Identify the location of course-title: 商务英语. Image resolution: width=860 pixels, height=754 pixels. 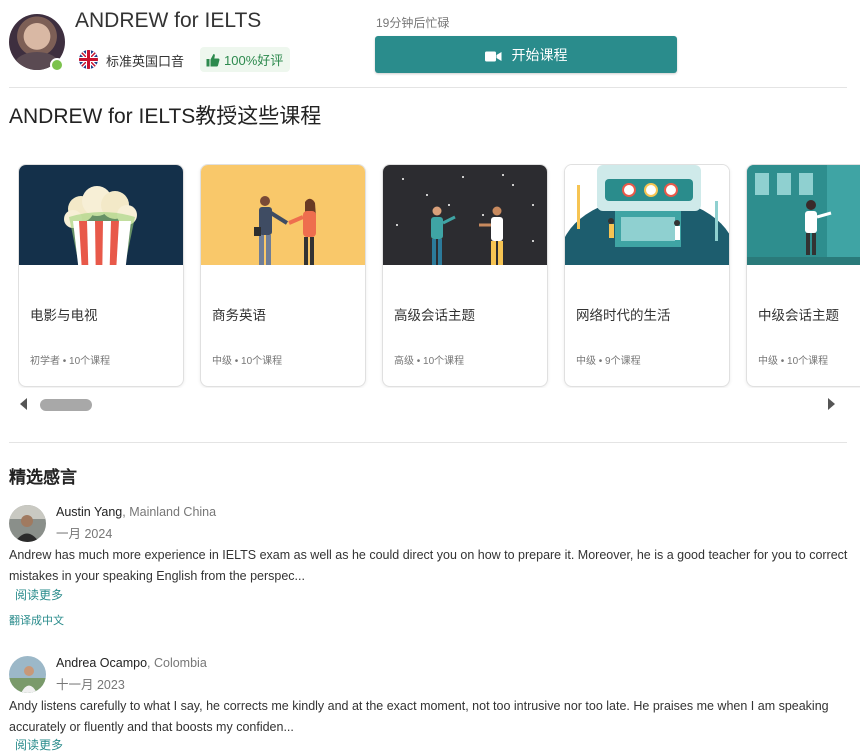
(239, 315).